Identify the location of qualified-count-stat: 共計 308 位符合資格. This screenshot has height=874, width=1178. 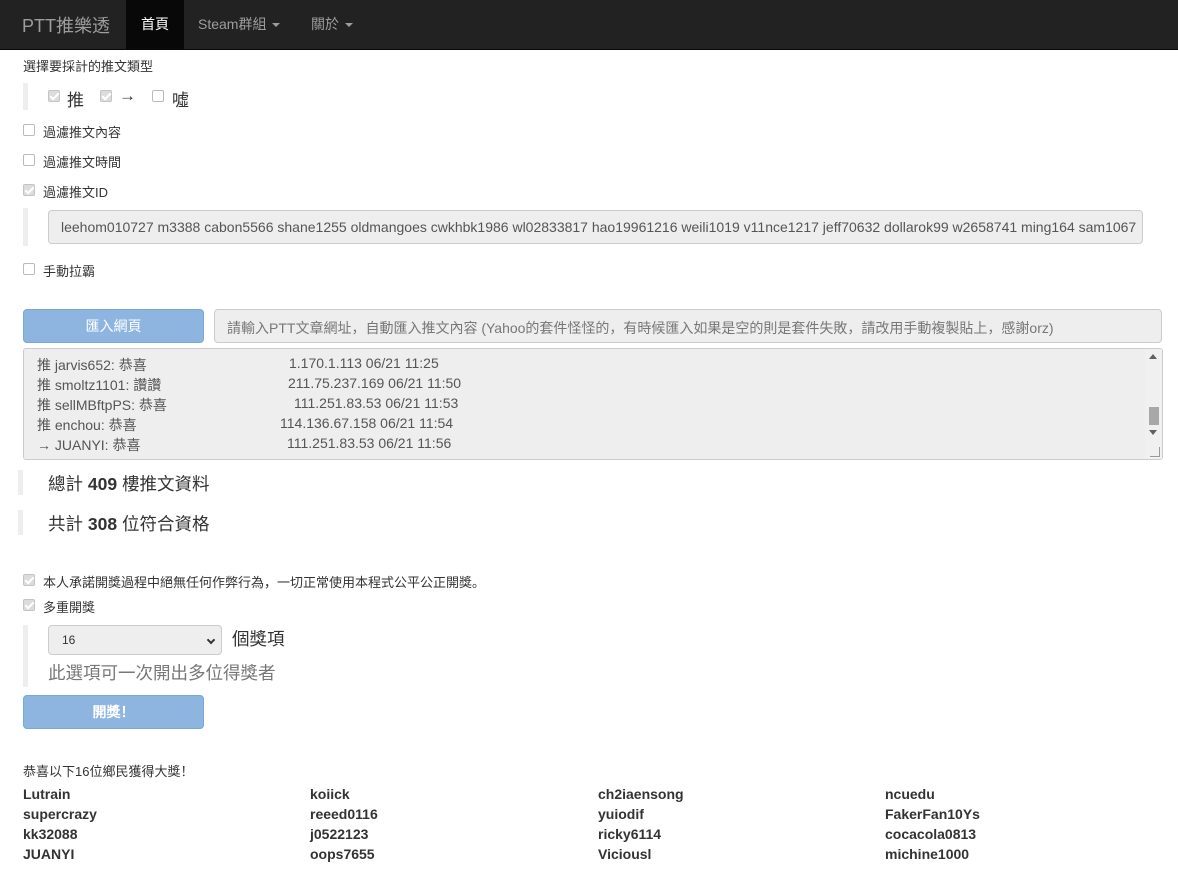
(128, 523).